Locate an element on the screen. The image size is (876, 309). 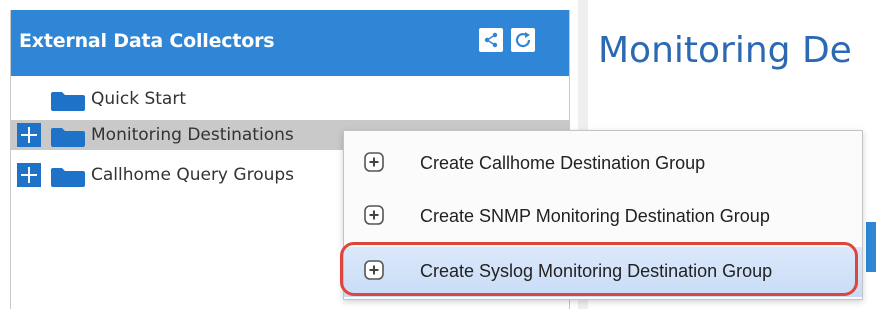
panel-title: External Data Collectors is located at coordinates (147, 41).